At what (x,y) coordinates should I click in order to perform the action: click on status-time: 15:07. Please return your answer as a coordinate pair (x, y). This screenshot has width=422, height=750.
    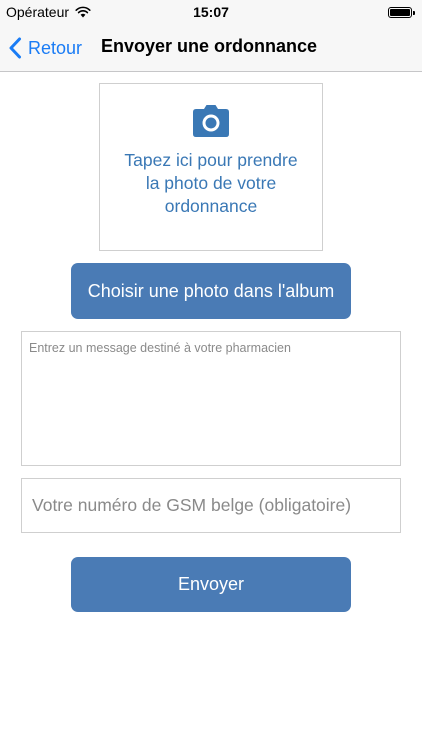
    Looking at the image, I should click on (211, 12).